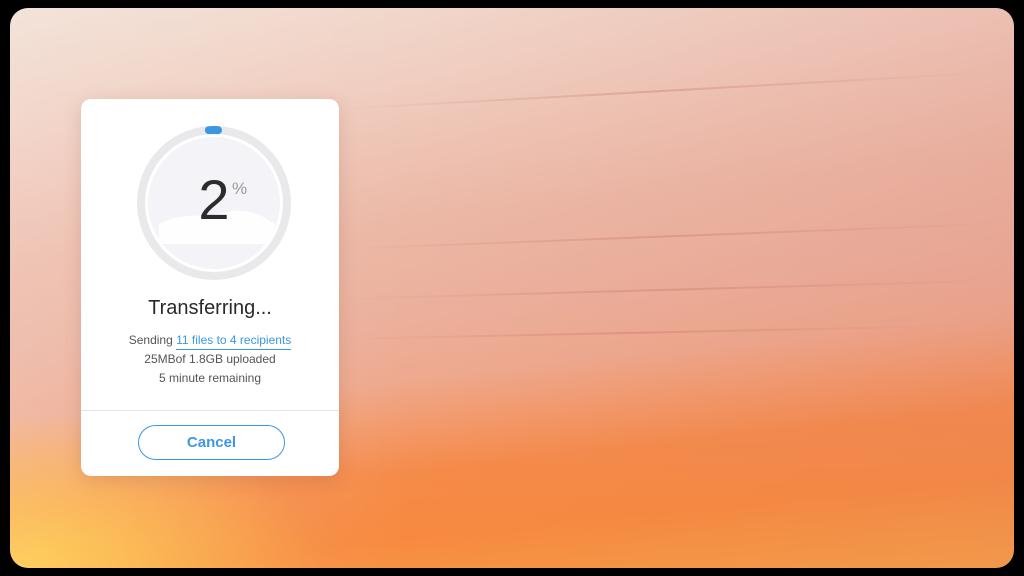 This screenshot has height=576, width=1024. What do you see at coordinates (211, 442) in the screenshot?
I see `cancel-button: Cancel` at bounding box center [211, 442].